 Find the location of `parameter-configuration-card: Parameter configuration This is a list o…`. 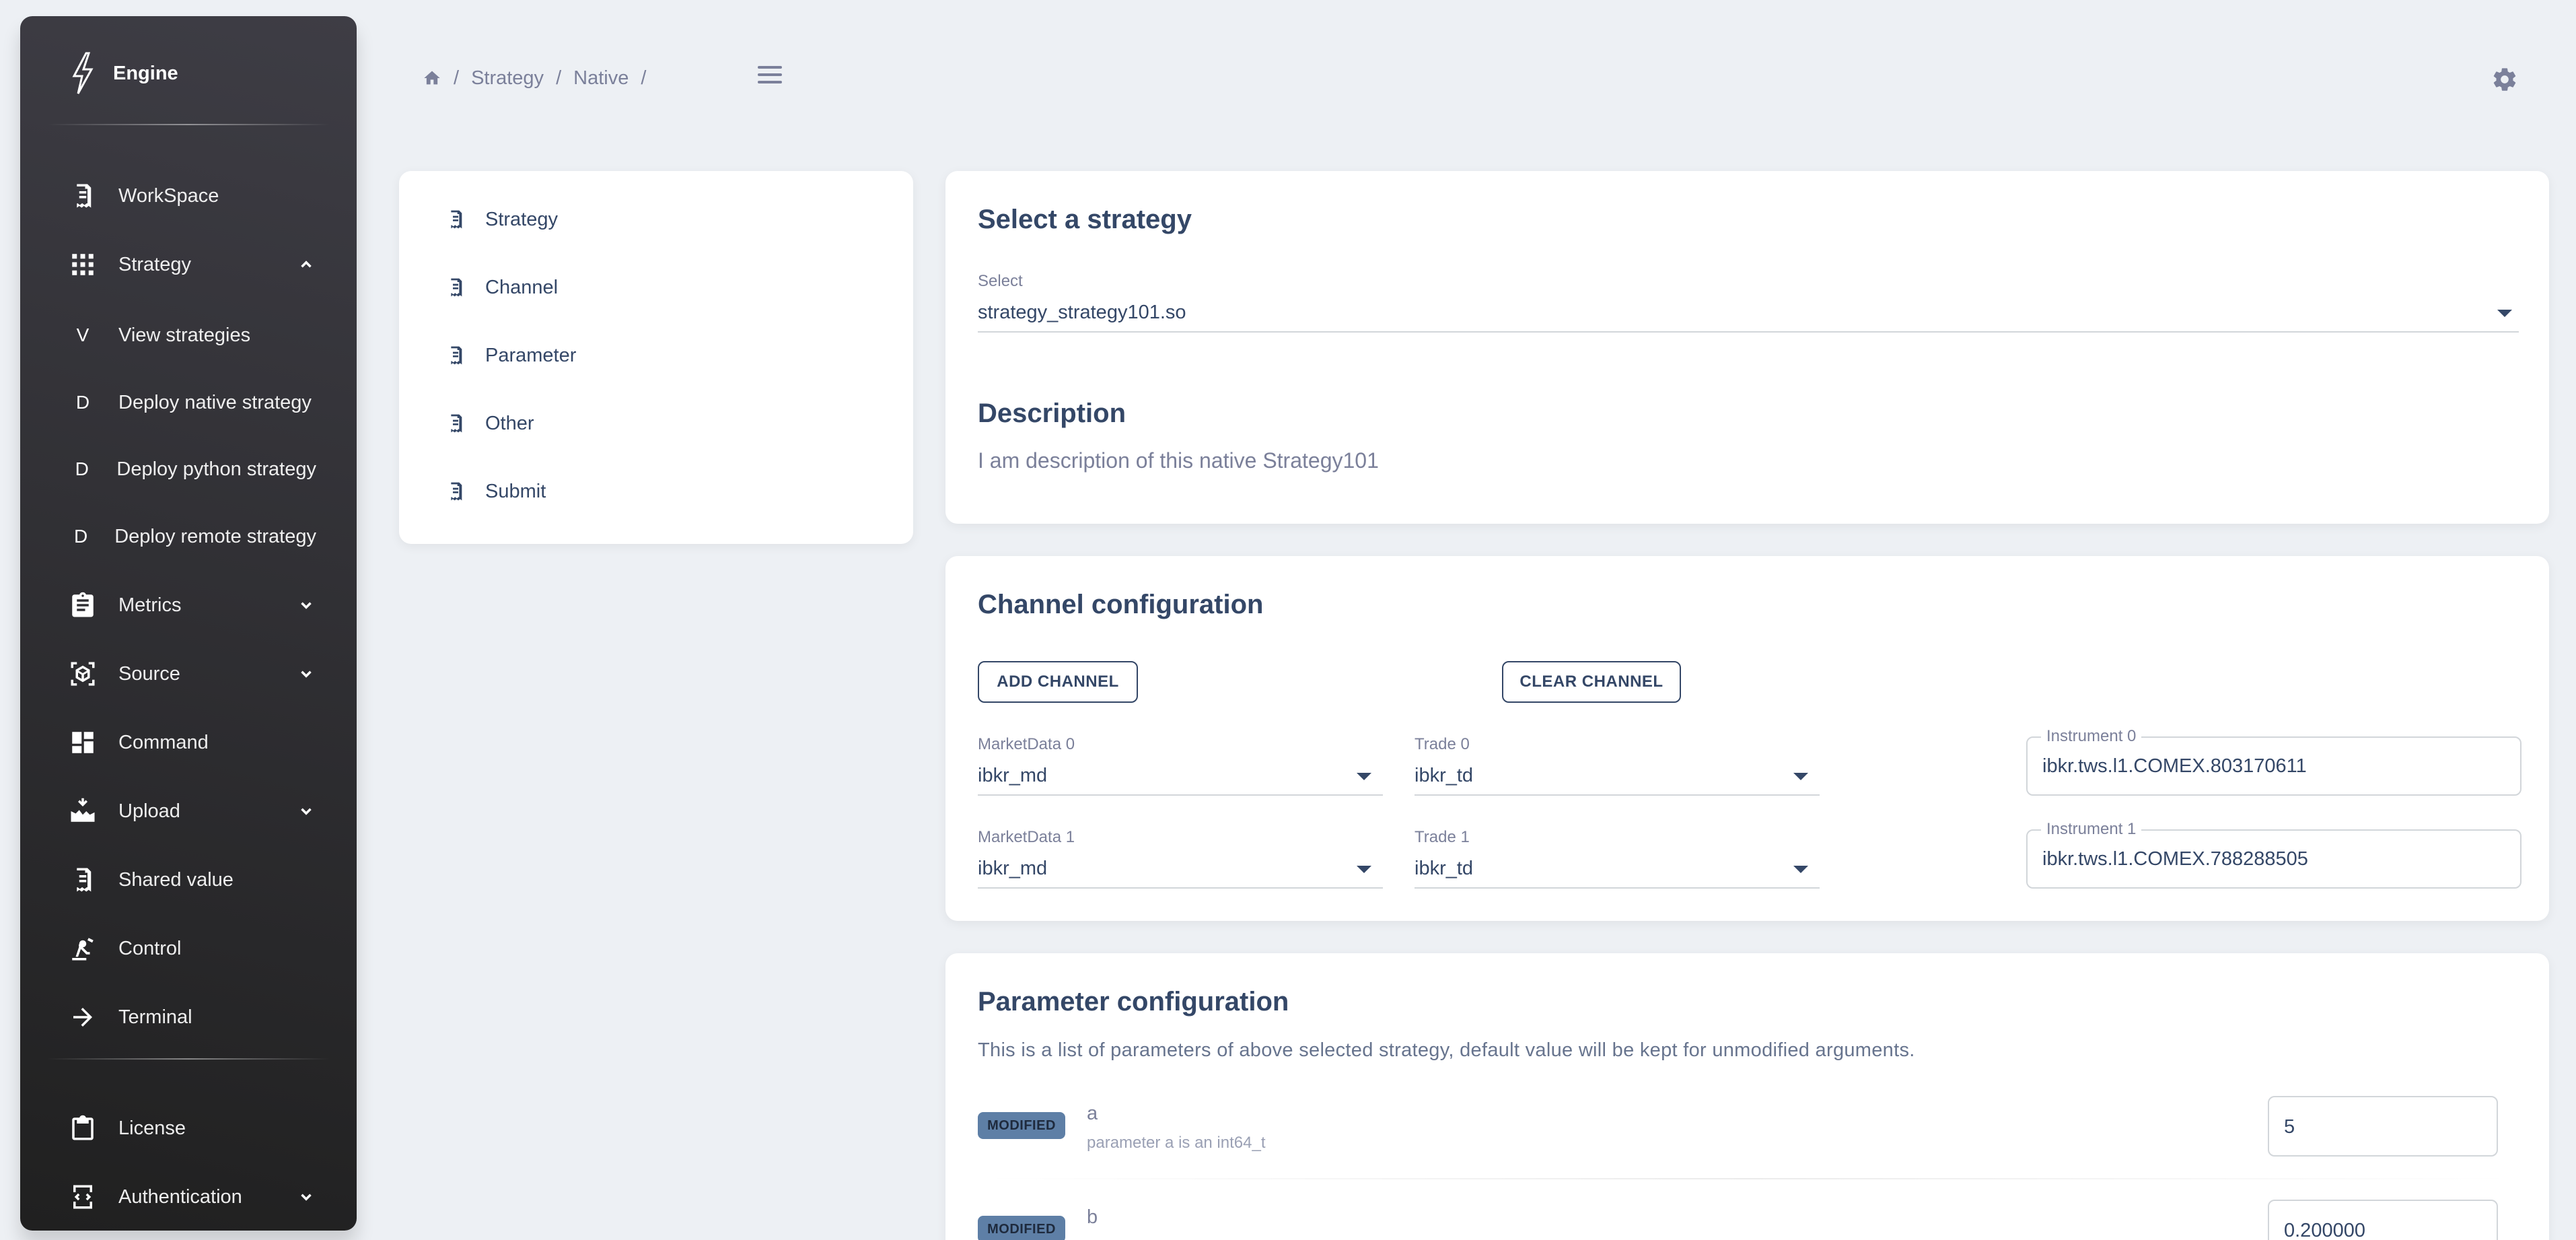

parameter-configuration-card: Parameter configuration This is a list o… is located at coordinates (1747, 1096).